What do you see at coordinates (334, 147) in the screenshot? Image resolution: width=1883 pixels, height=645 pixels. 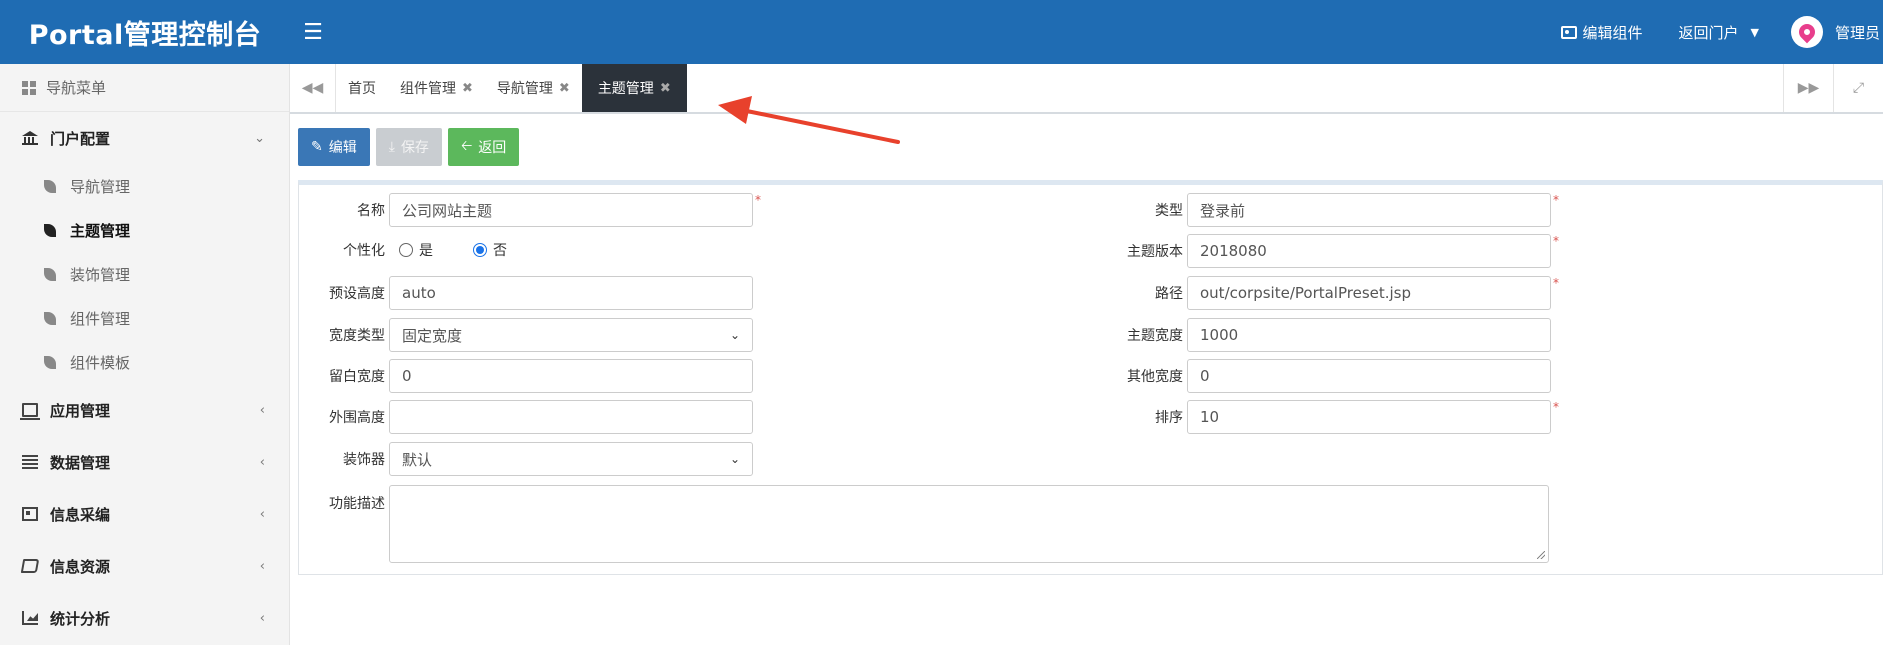 I see `edit-button: ✎ 编辑` at bounding box center [334, 147].